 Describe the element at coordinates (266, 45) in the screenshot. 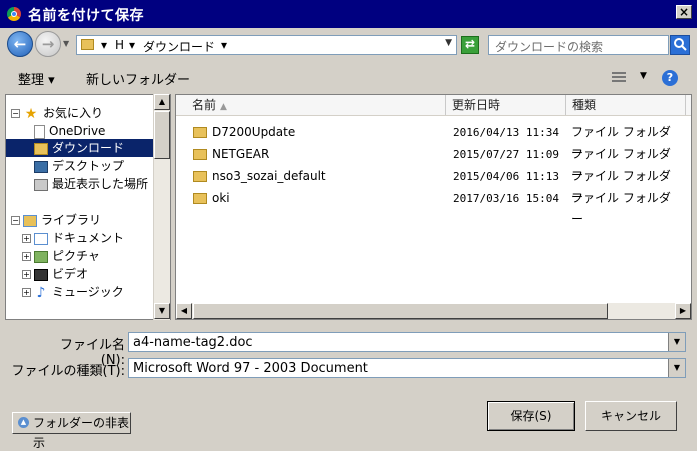

I see `address-bar: ▾ H ▾ ダウンロード ▾ ▼` at that location.